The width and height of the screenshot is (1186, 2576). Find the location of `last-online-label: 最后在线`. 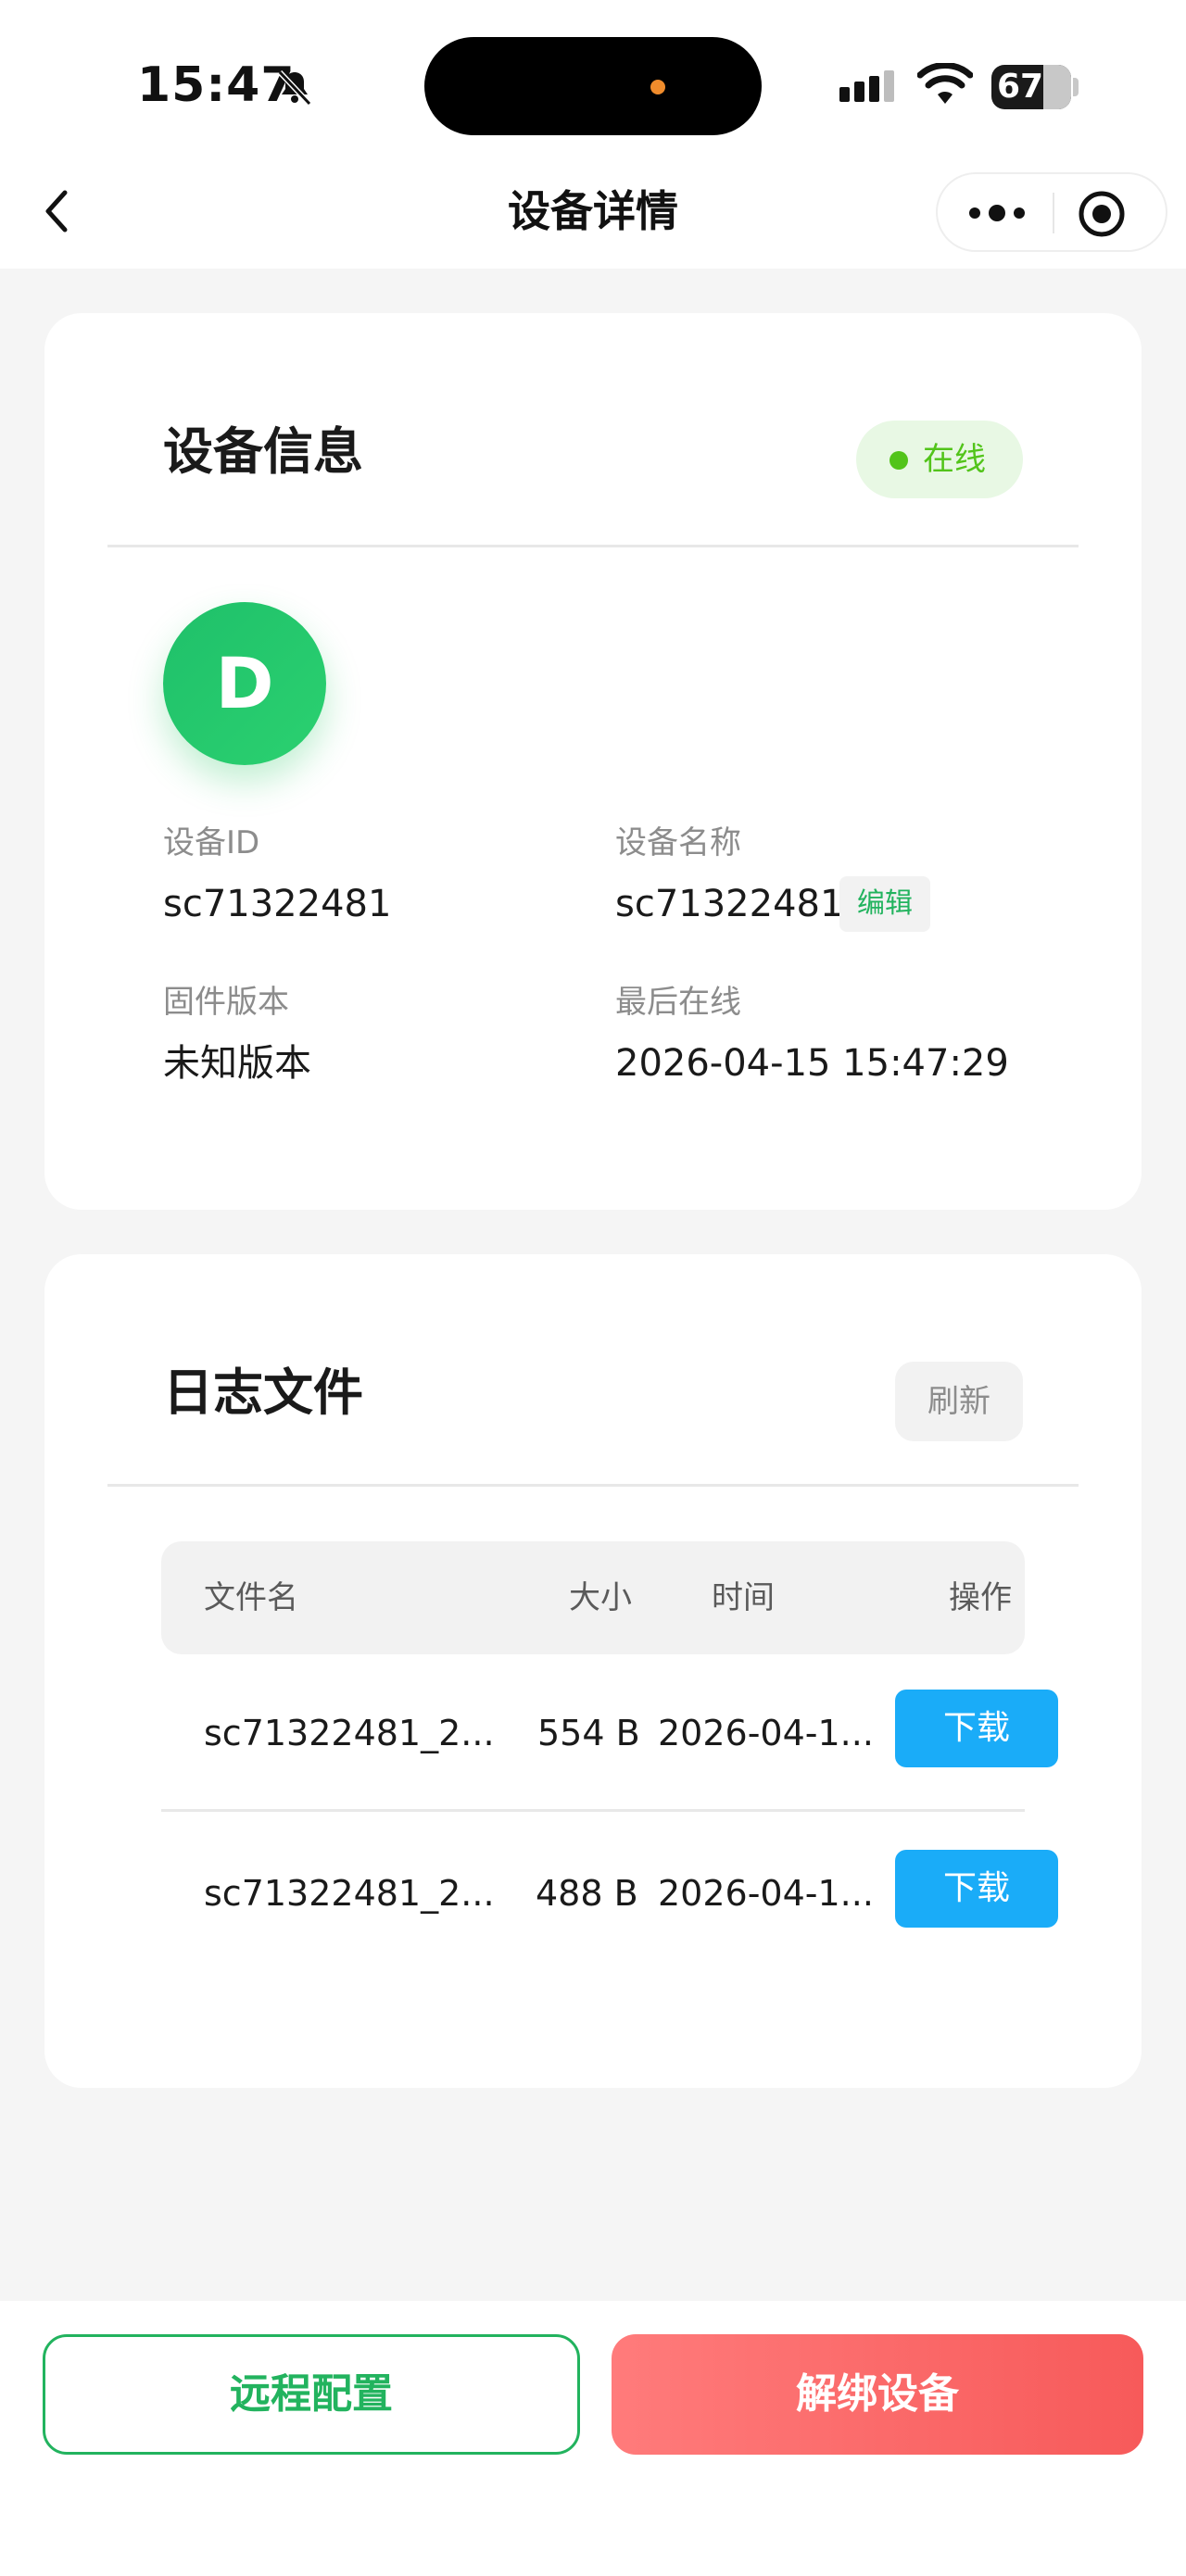

last-online-label: 最后在线 is located at coordinates (678, 1002).